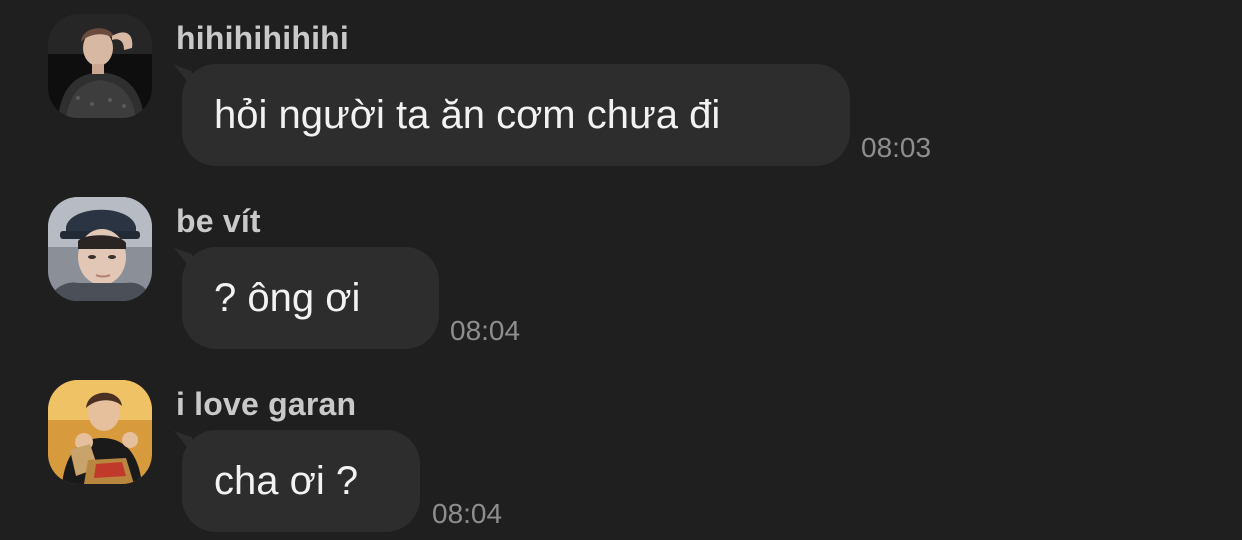  I want to click on message-timestamp: 08:04, so click(467, 513).